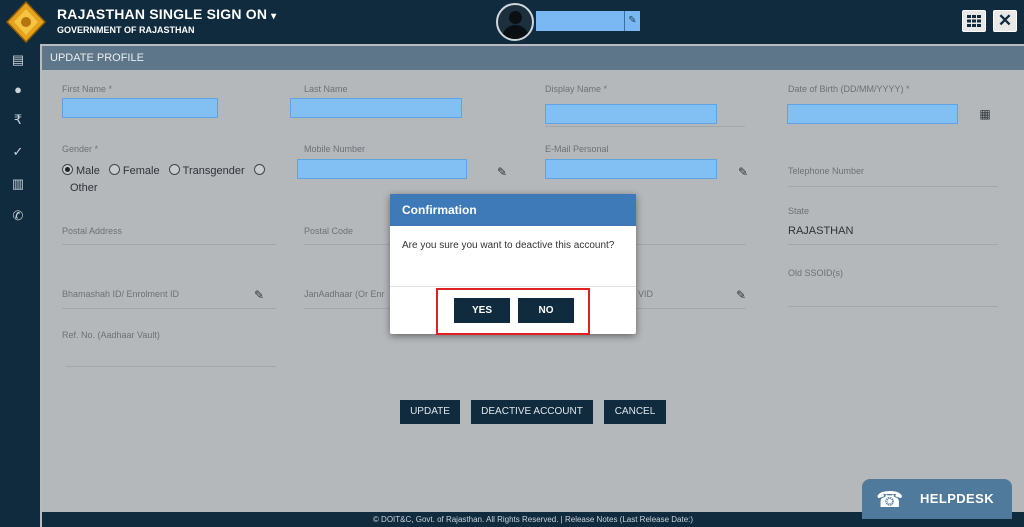  What do you see at coordinates (631, 169) in the screenshot?
I see `email-field` at bounding box center [631, 169].